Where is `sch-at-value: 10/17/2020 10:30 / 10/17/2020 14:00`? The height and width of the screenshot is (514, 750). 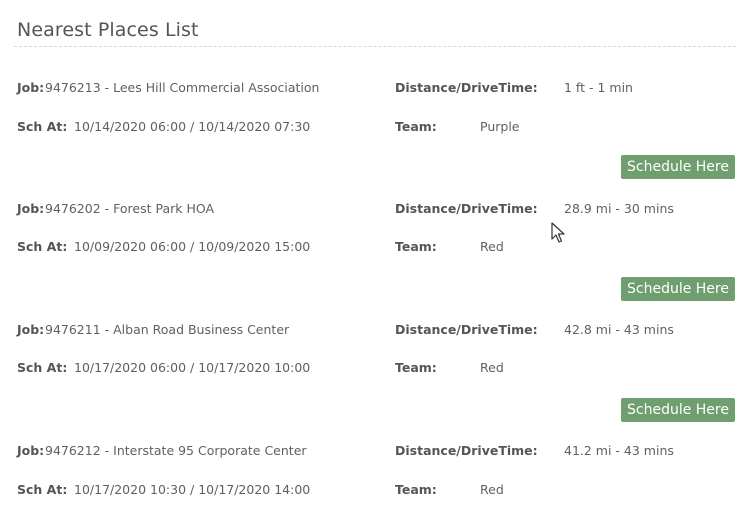
sch-at-value: 10/17/2020 10:30 / 10/17/2020 14:00 is located at coordinates (192, 489).